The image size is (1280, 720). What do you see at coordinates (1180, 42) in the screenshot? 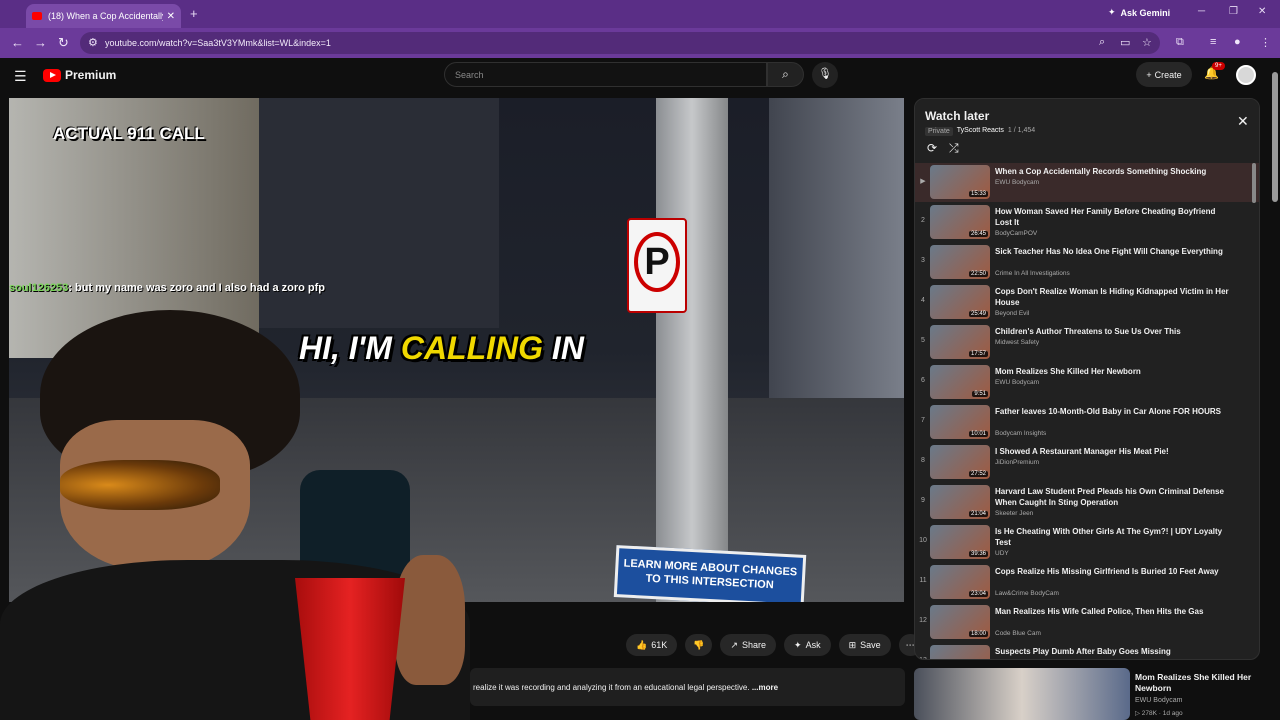
I see `extensions-icon: ⧉` at bounding box center [1180, 42].